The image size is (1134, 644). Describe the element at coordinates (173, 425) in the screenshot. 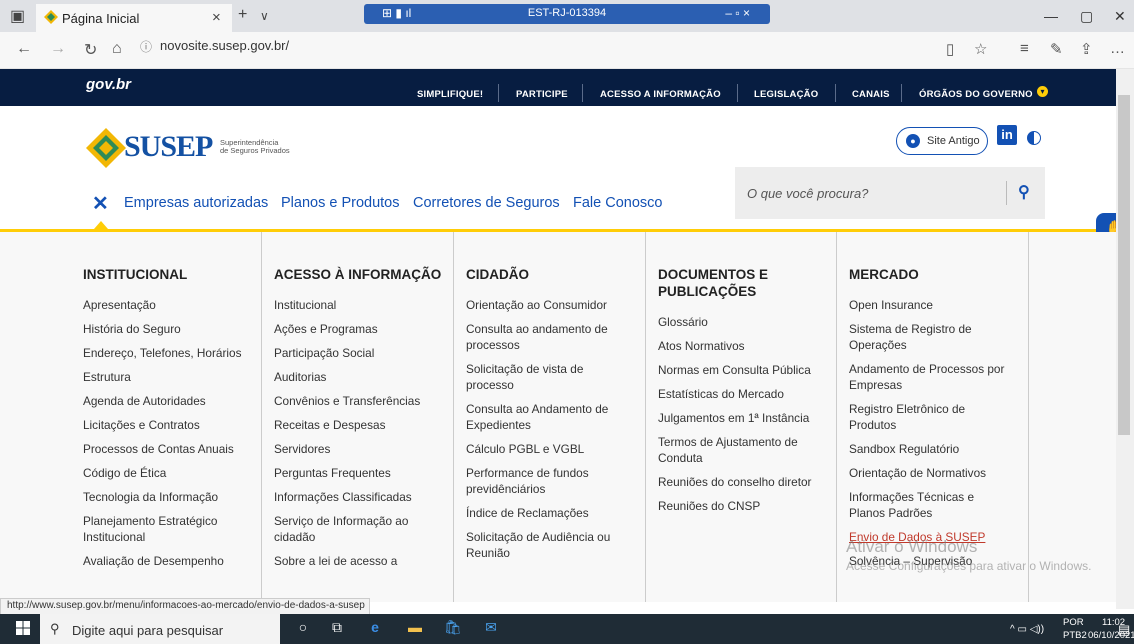

I see `menu-link: Licitações e Contratos` at that location.